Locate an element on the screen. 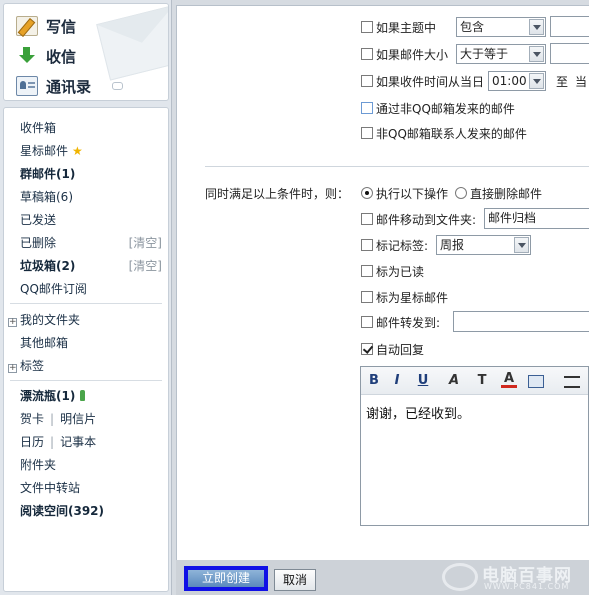 This screenshot has width=589, height=595. font-family-button: A is located at coordinates (454, 381).